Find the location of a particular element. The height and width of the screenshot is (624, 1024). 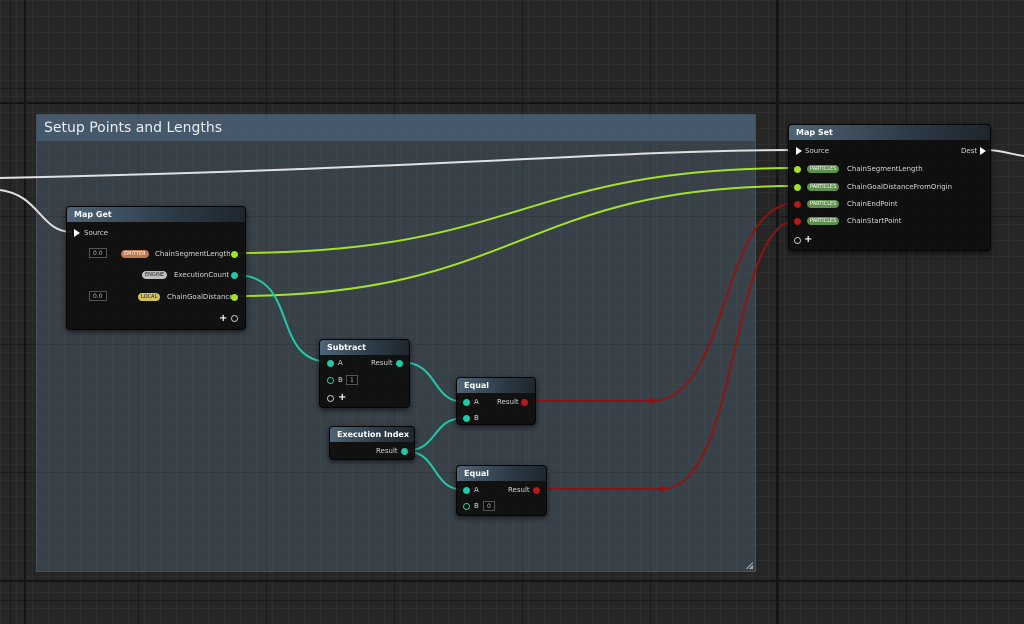

subtract-result-label: Result is located at coordinates (382, 363).